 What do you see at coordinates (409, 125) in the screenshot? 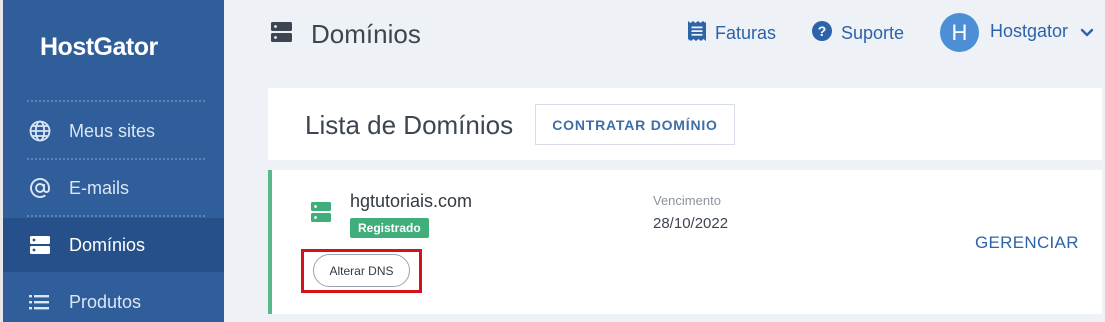
I see `domain-list-title: Lista de Domínios` at bounding box center [409, 125].